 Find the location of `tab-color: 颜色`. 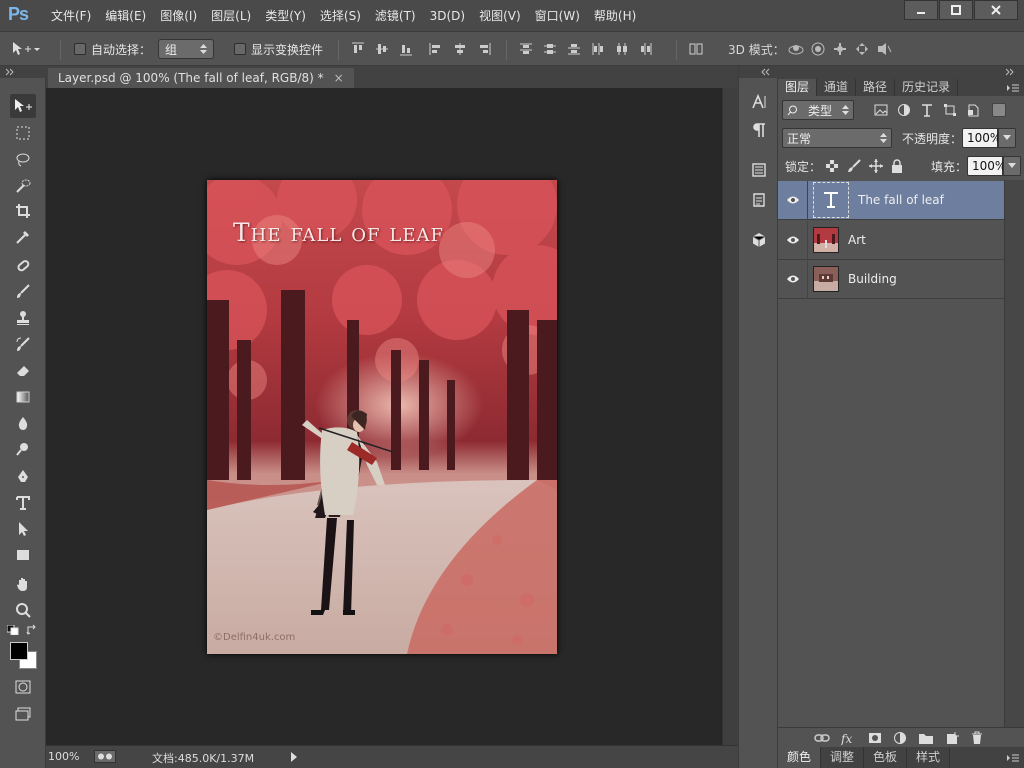

tab-color: 颜色 is located at coordinates (800, 757).